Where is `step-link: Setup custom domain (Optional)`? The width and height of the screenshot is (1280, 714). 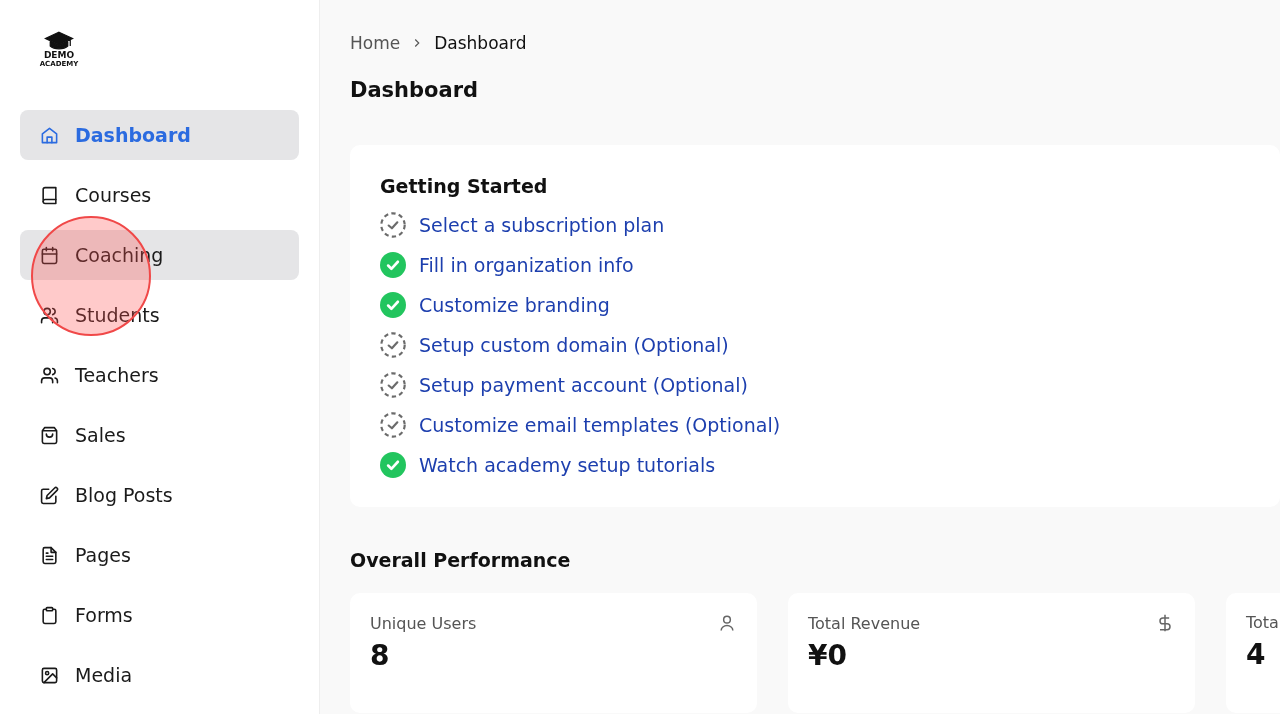 step-link: Setup custom domain (Optional) is located at coordinates (574, 345).